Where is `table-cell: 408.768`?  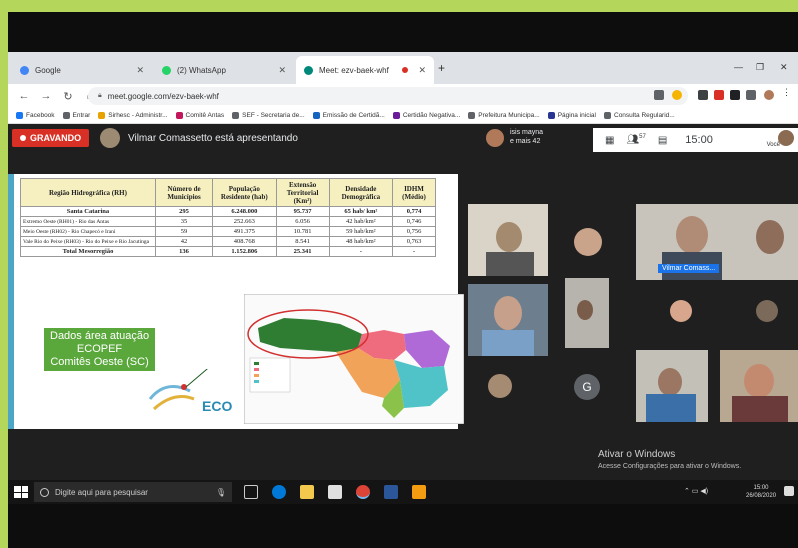 table-cell: 408.768 is located at coordinates (244, 241).